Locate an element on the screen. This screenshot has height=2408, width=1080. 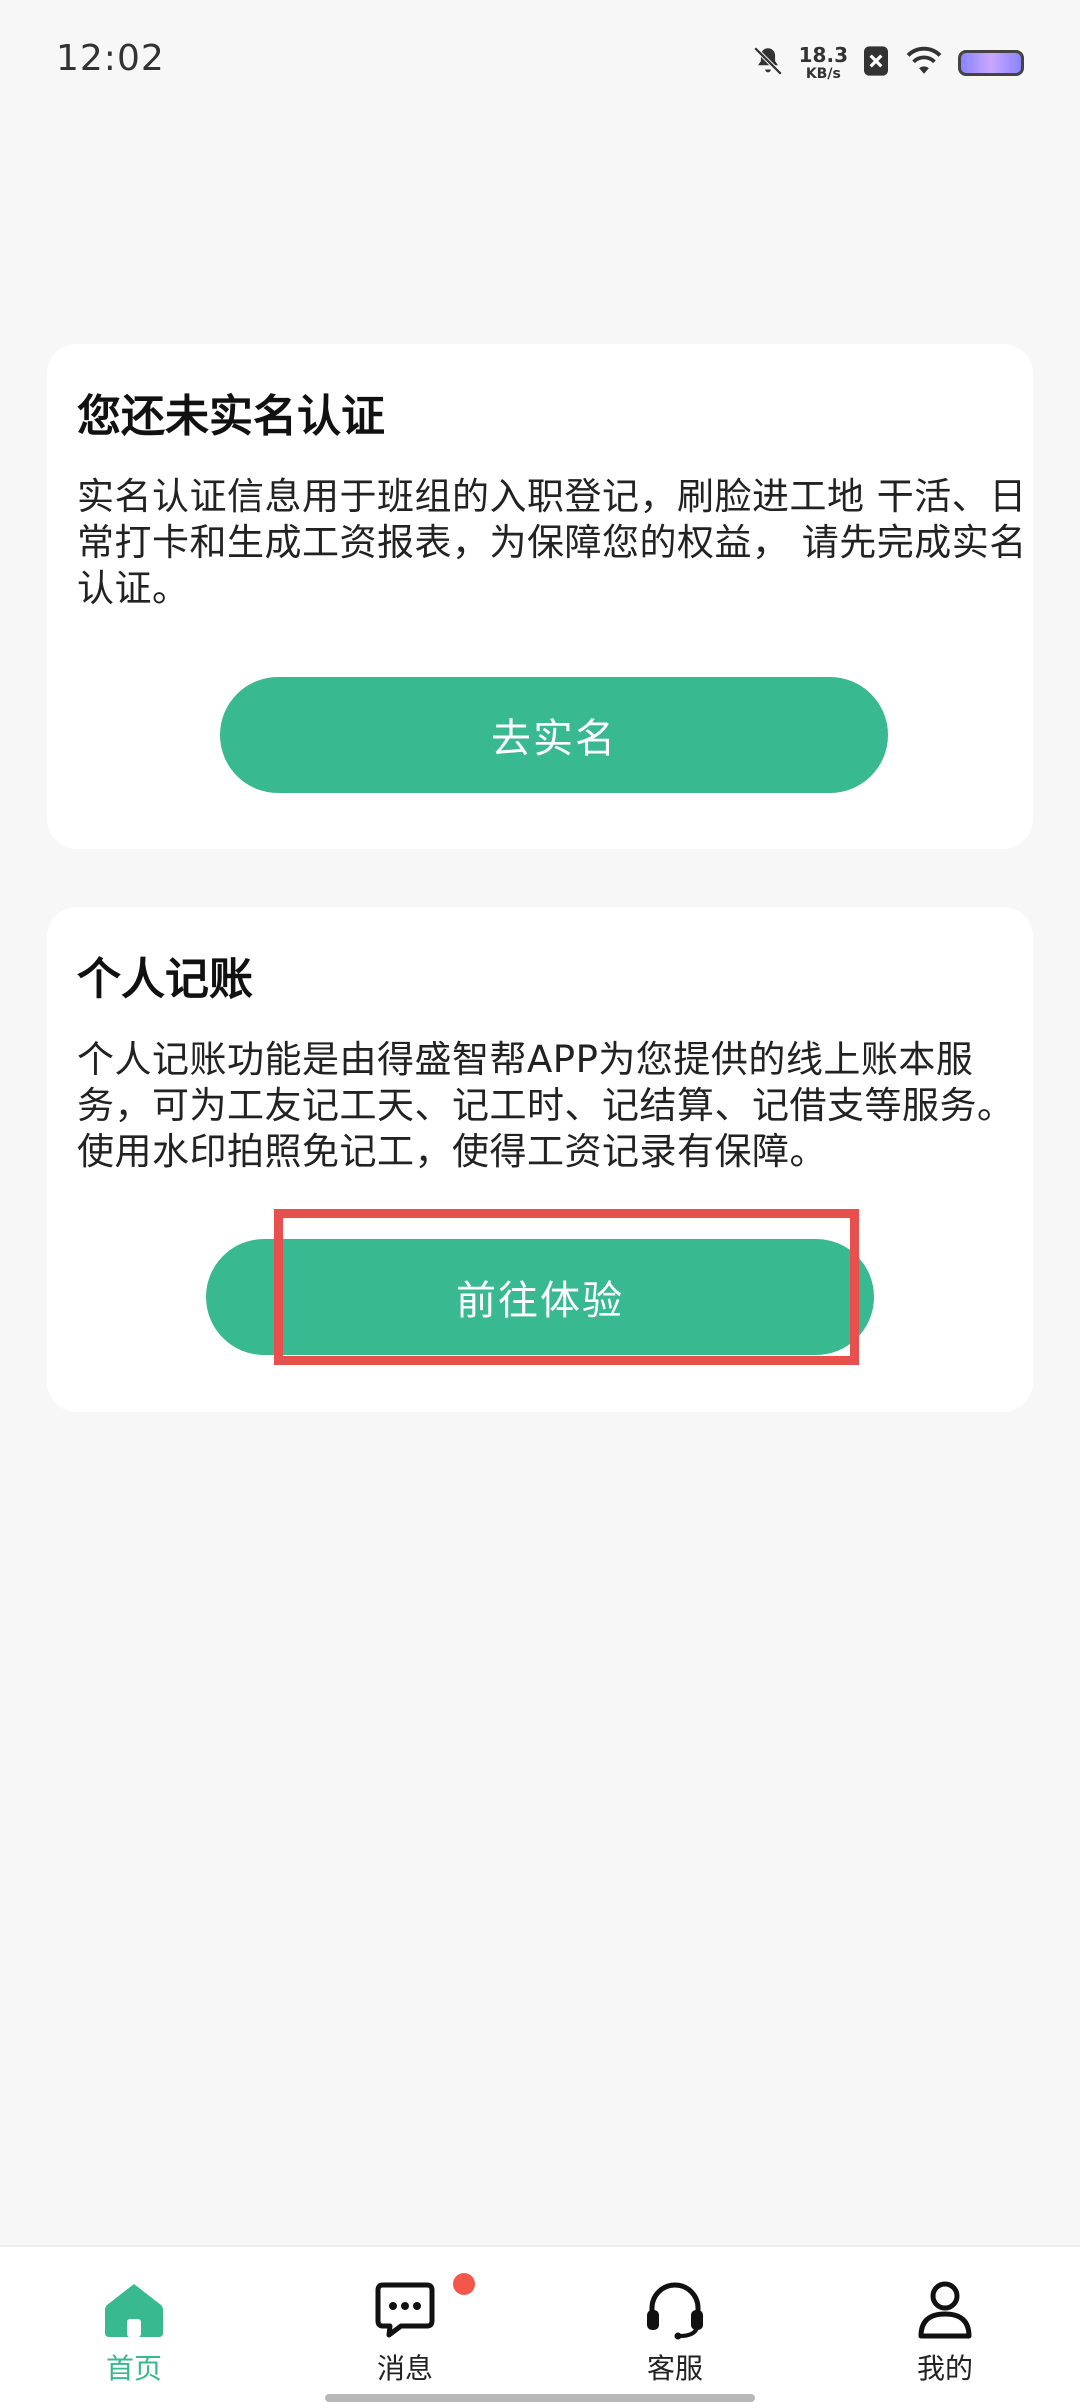
nav-label-customer-service: 客服 is located at coordinates (674, 2368).